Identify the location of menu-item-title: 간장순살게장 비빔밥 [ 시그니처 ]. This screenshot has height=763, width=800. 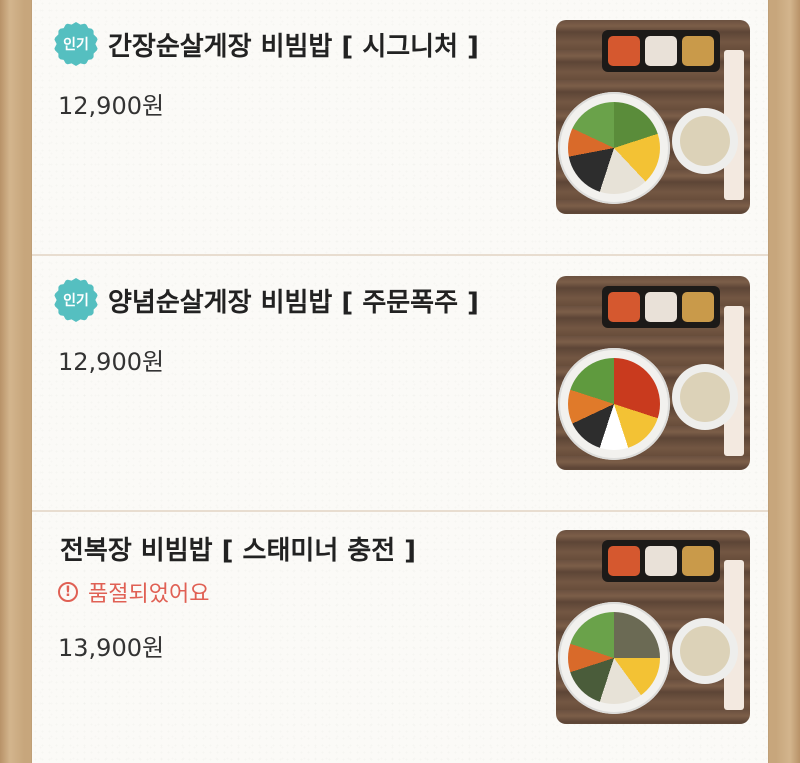
(293, 46).